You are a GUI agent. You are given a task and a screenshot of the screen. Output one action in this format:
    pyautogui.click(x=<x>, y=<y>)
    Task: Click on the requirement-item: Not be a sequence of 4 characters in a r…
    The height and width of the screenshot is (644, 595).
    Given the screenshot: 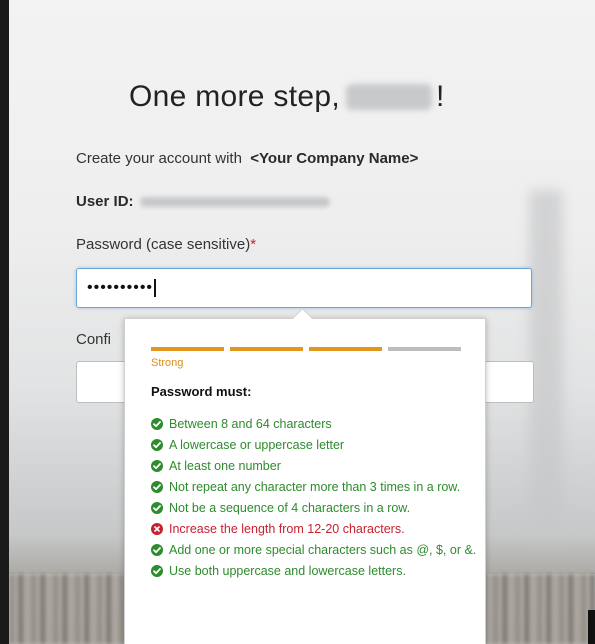 What is the action you would take?
    pyautogui.click(x=316, y=508)
    